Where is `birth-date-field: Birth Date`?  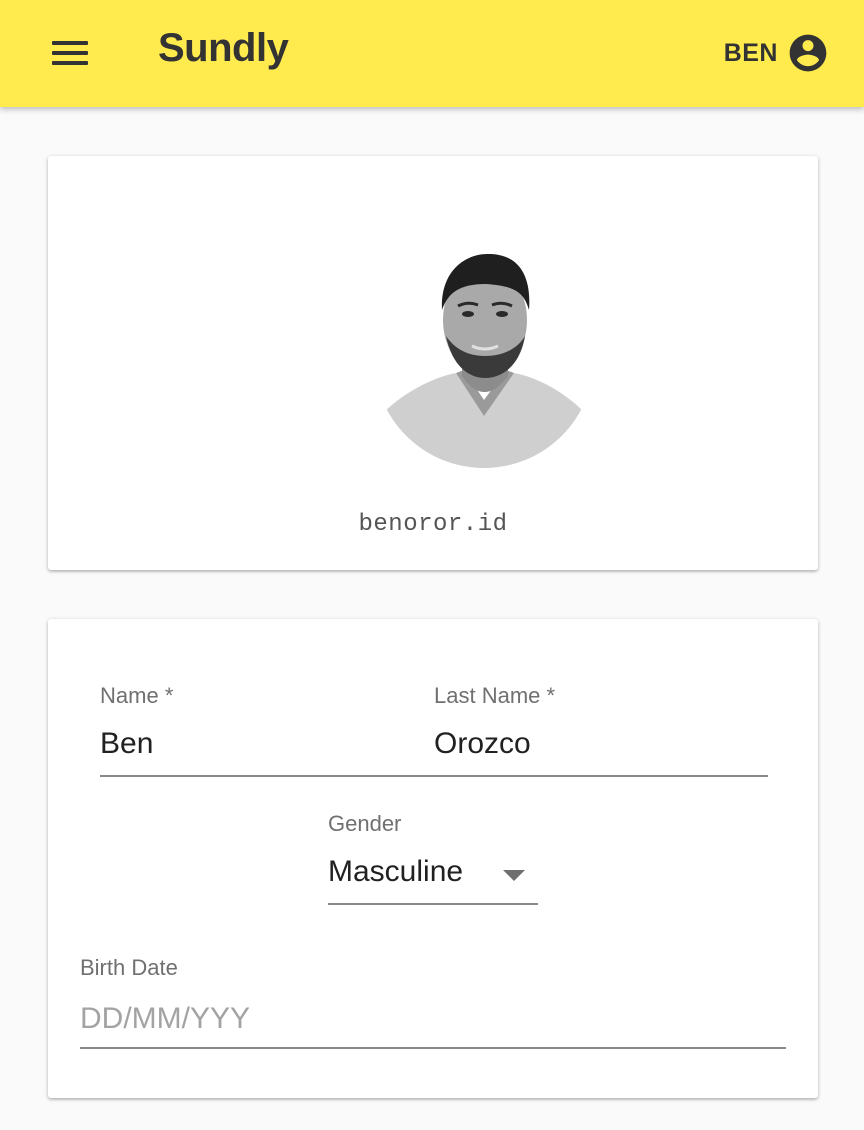 birth-date-field: Birth Date is located at coordinates (433, 1003).